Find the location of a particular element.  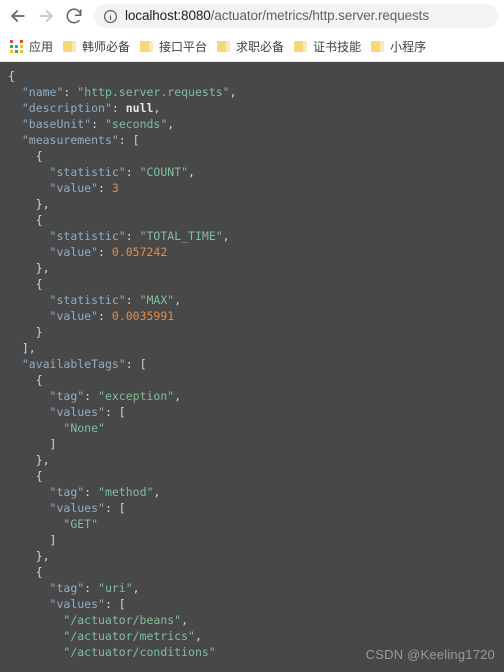

json-token-s: "None" is located at coordinates (84, 428).